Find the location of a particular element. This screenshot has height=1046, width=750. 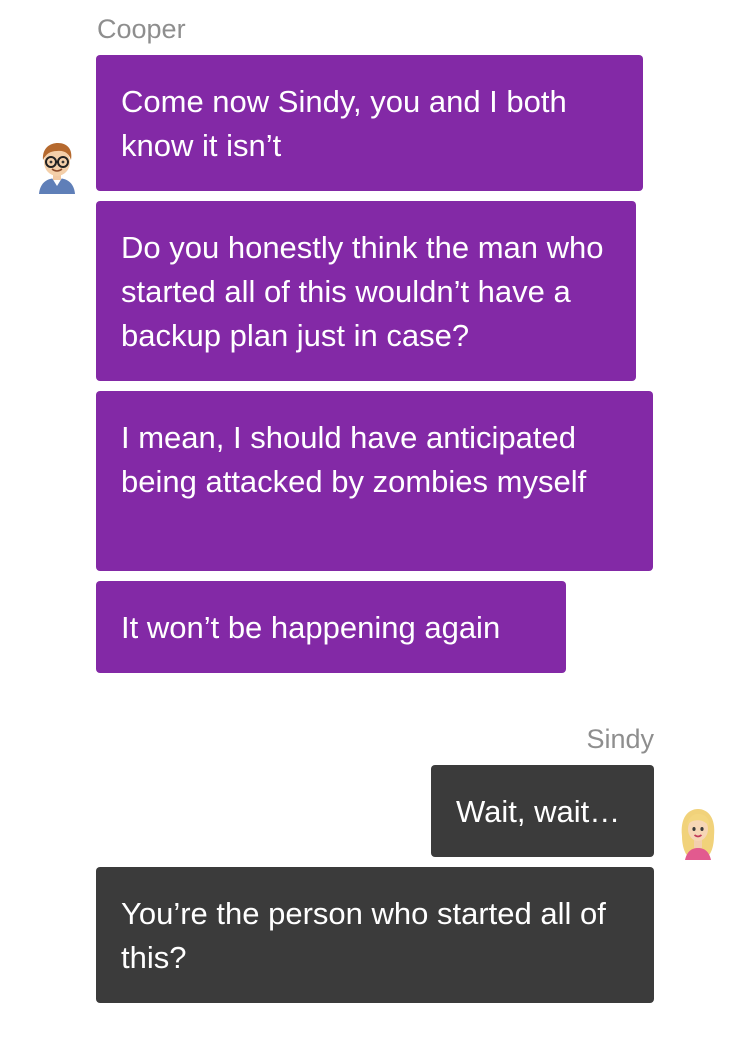

message-bubble: It won’t be happening again is located at coordinates (331, 627).